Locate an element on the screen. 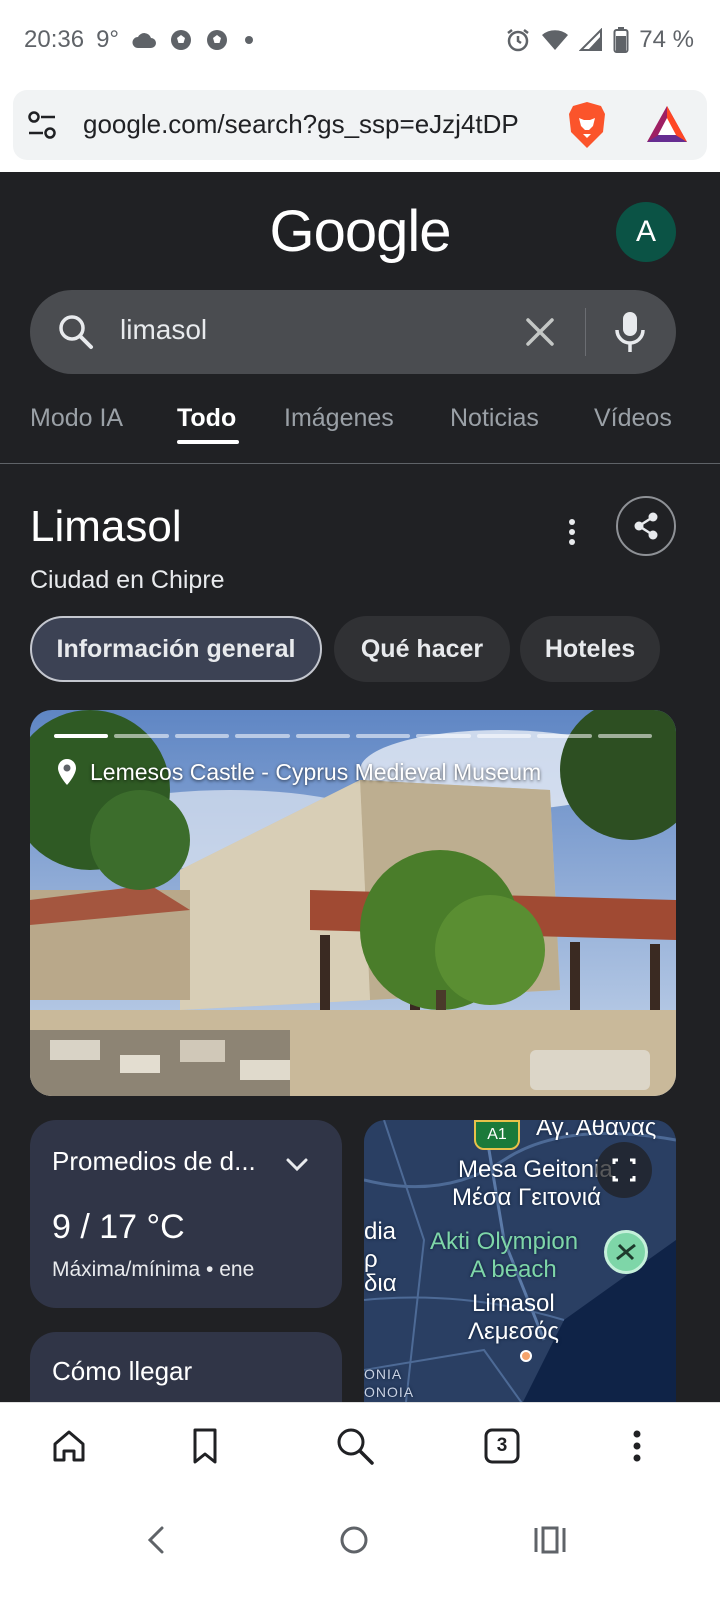  tabs-count: 3 is located at coordinates (502, 1445).